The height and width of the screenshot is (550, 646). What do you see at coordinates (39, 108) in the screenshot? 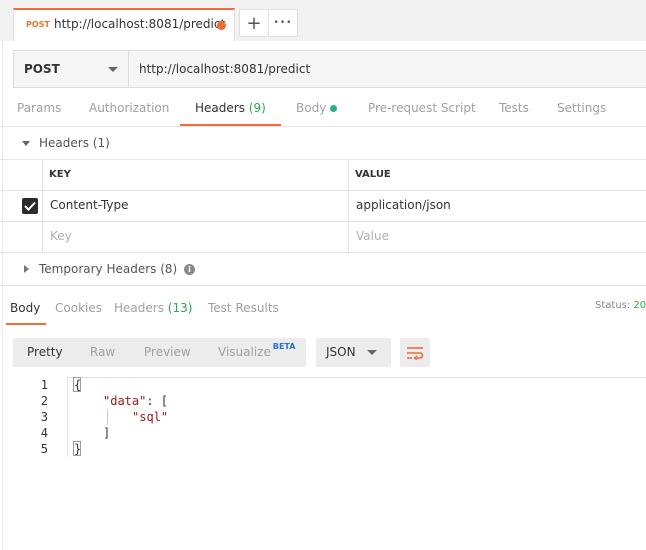
I see `tab-params: Params` at bounding box center [39, 108].